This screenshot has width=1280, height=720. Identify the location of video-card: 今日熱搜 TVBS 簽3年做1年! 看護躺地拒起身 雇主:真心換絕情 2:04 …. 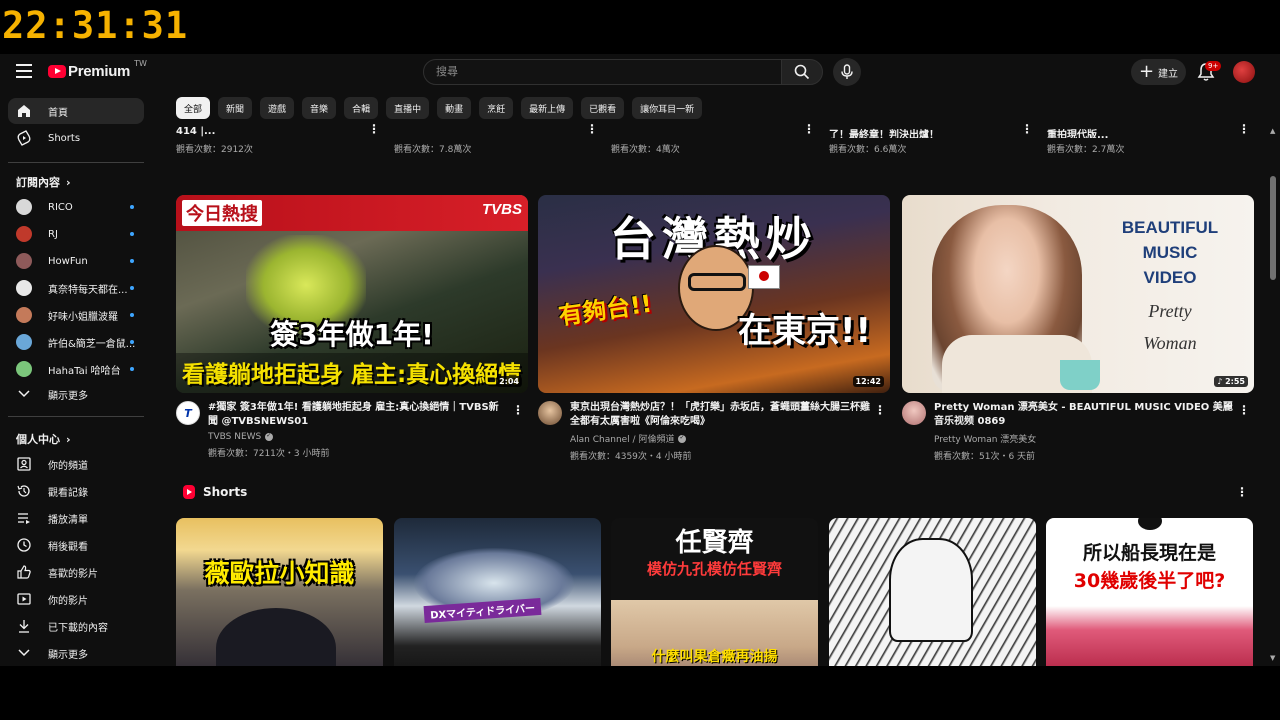
(352, 327).